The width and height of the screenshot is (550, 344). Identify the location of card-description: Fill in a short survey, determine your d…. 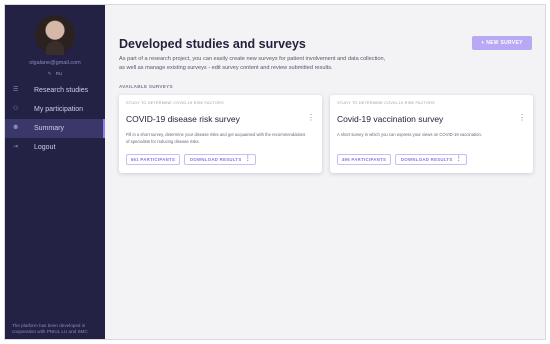
(216, 138).